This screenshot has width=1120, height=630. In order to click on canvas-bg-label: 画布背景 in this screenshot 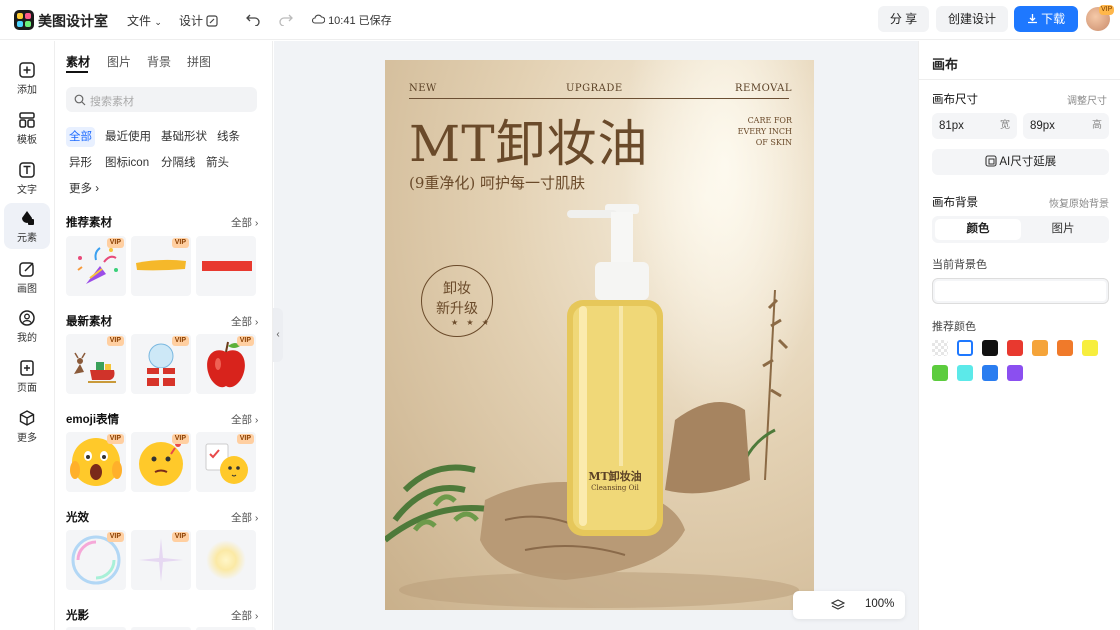, I will do `click(955, 203)`.